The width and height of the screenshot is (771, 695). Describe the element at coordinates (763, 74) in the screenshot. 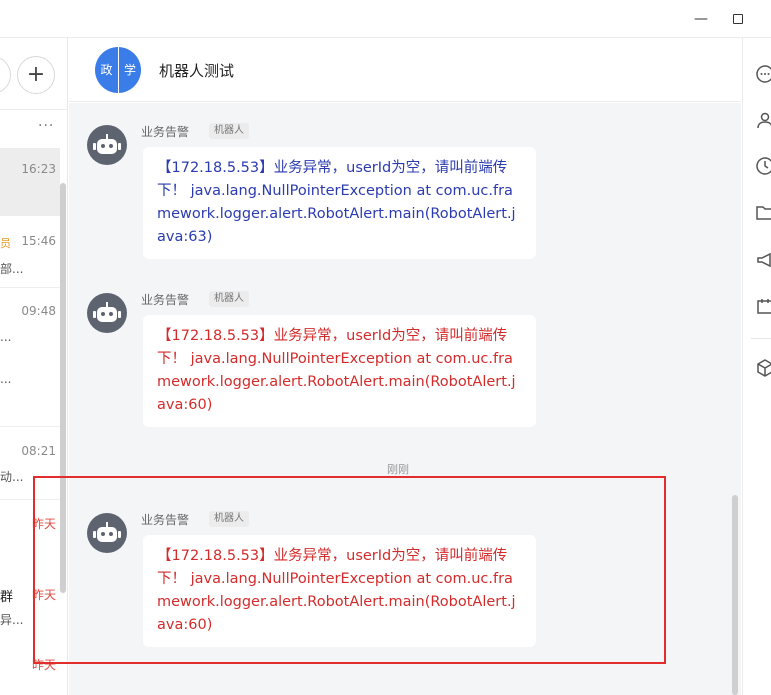

I see `chat-more-icon` at that location.